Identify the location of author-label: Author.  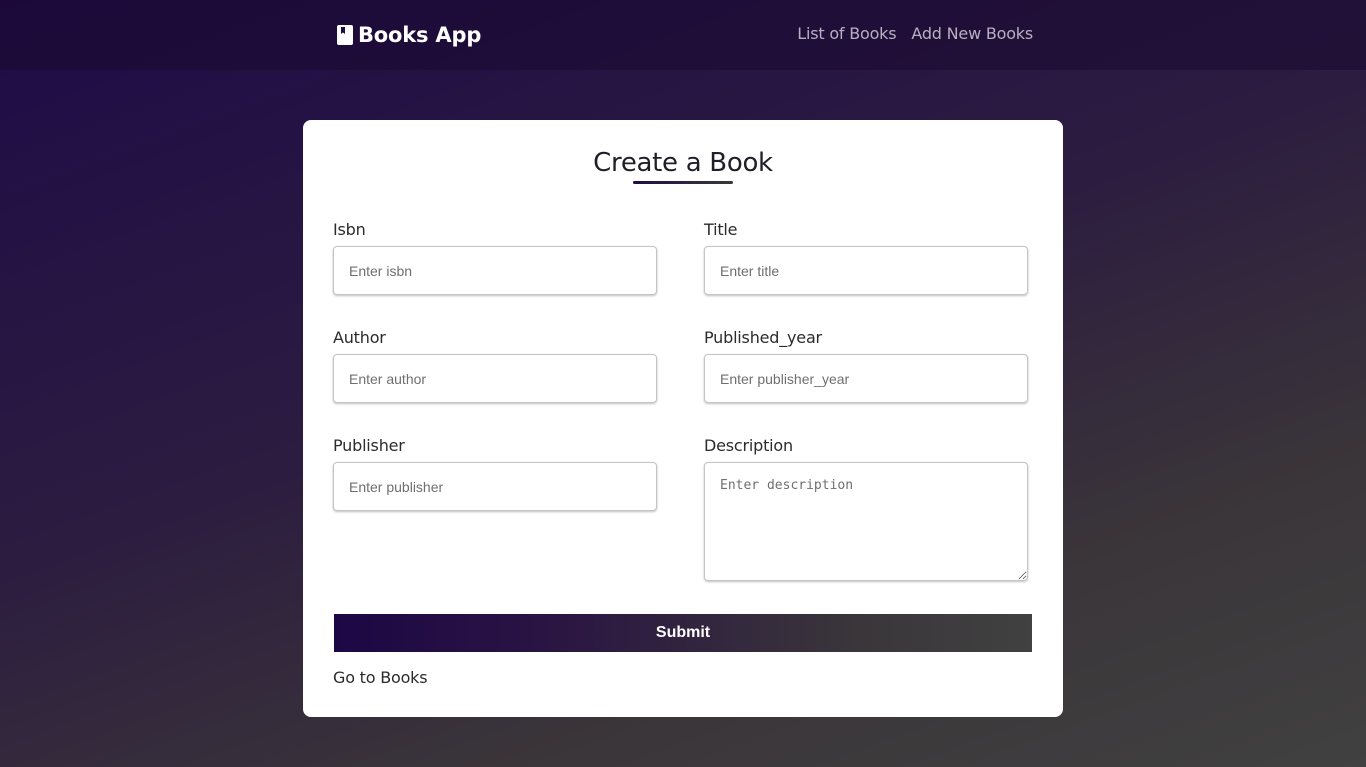
(359, 337).